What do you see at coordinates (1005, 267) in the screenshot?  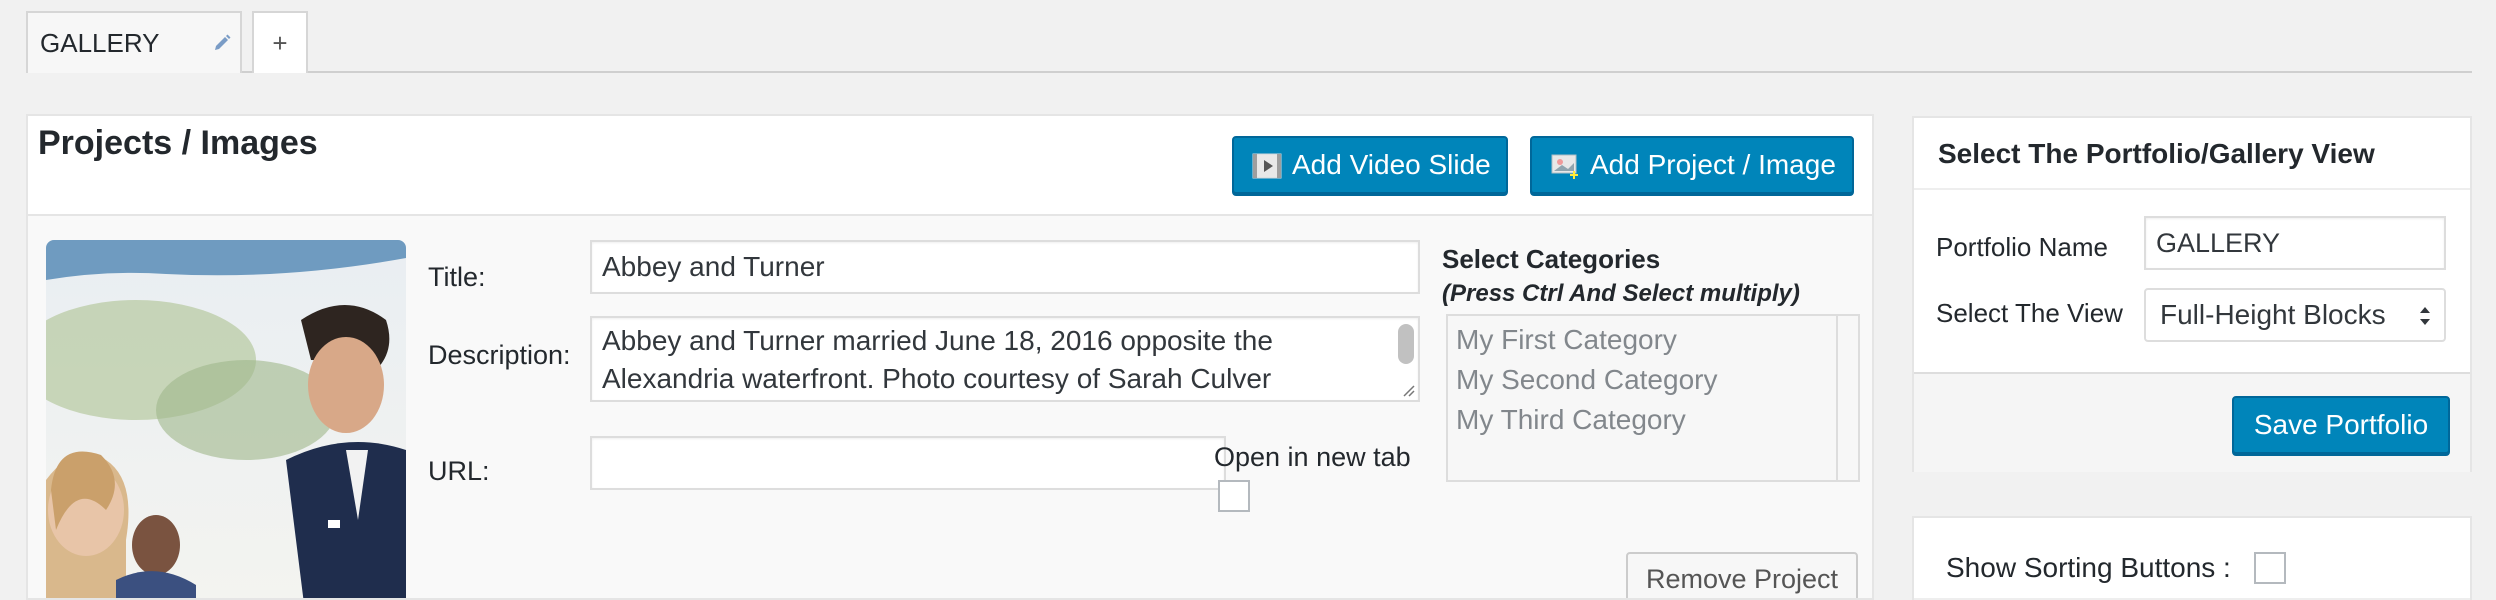 I see `title-input: Abbey and Turner` at bounding box center [1005, 267].